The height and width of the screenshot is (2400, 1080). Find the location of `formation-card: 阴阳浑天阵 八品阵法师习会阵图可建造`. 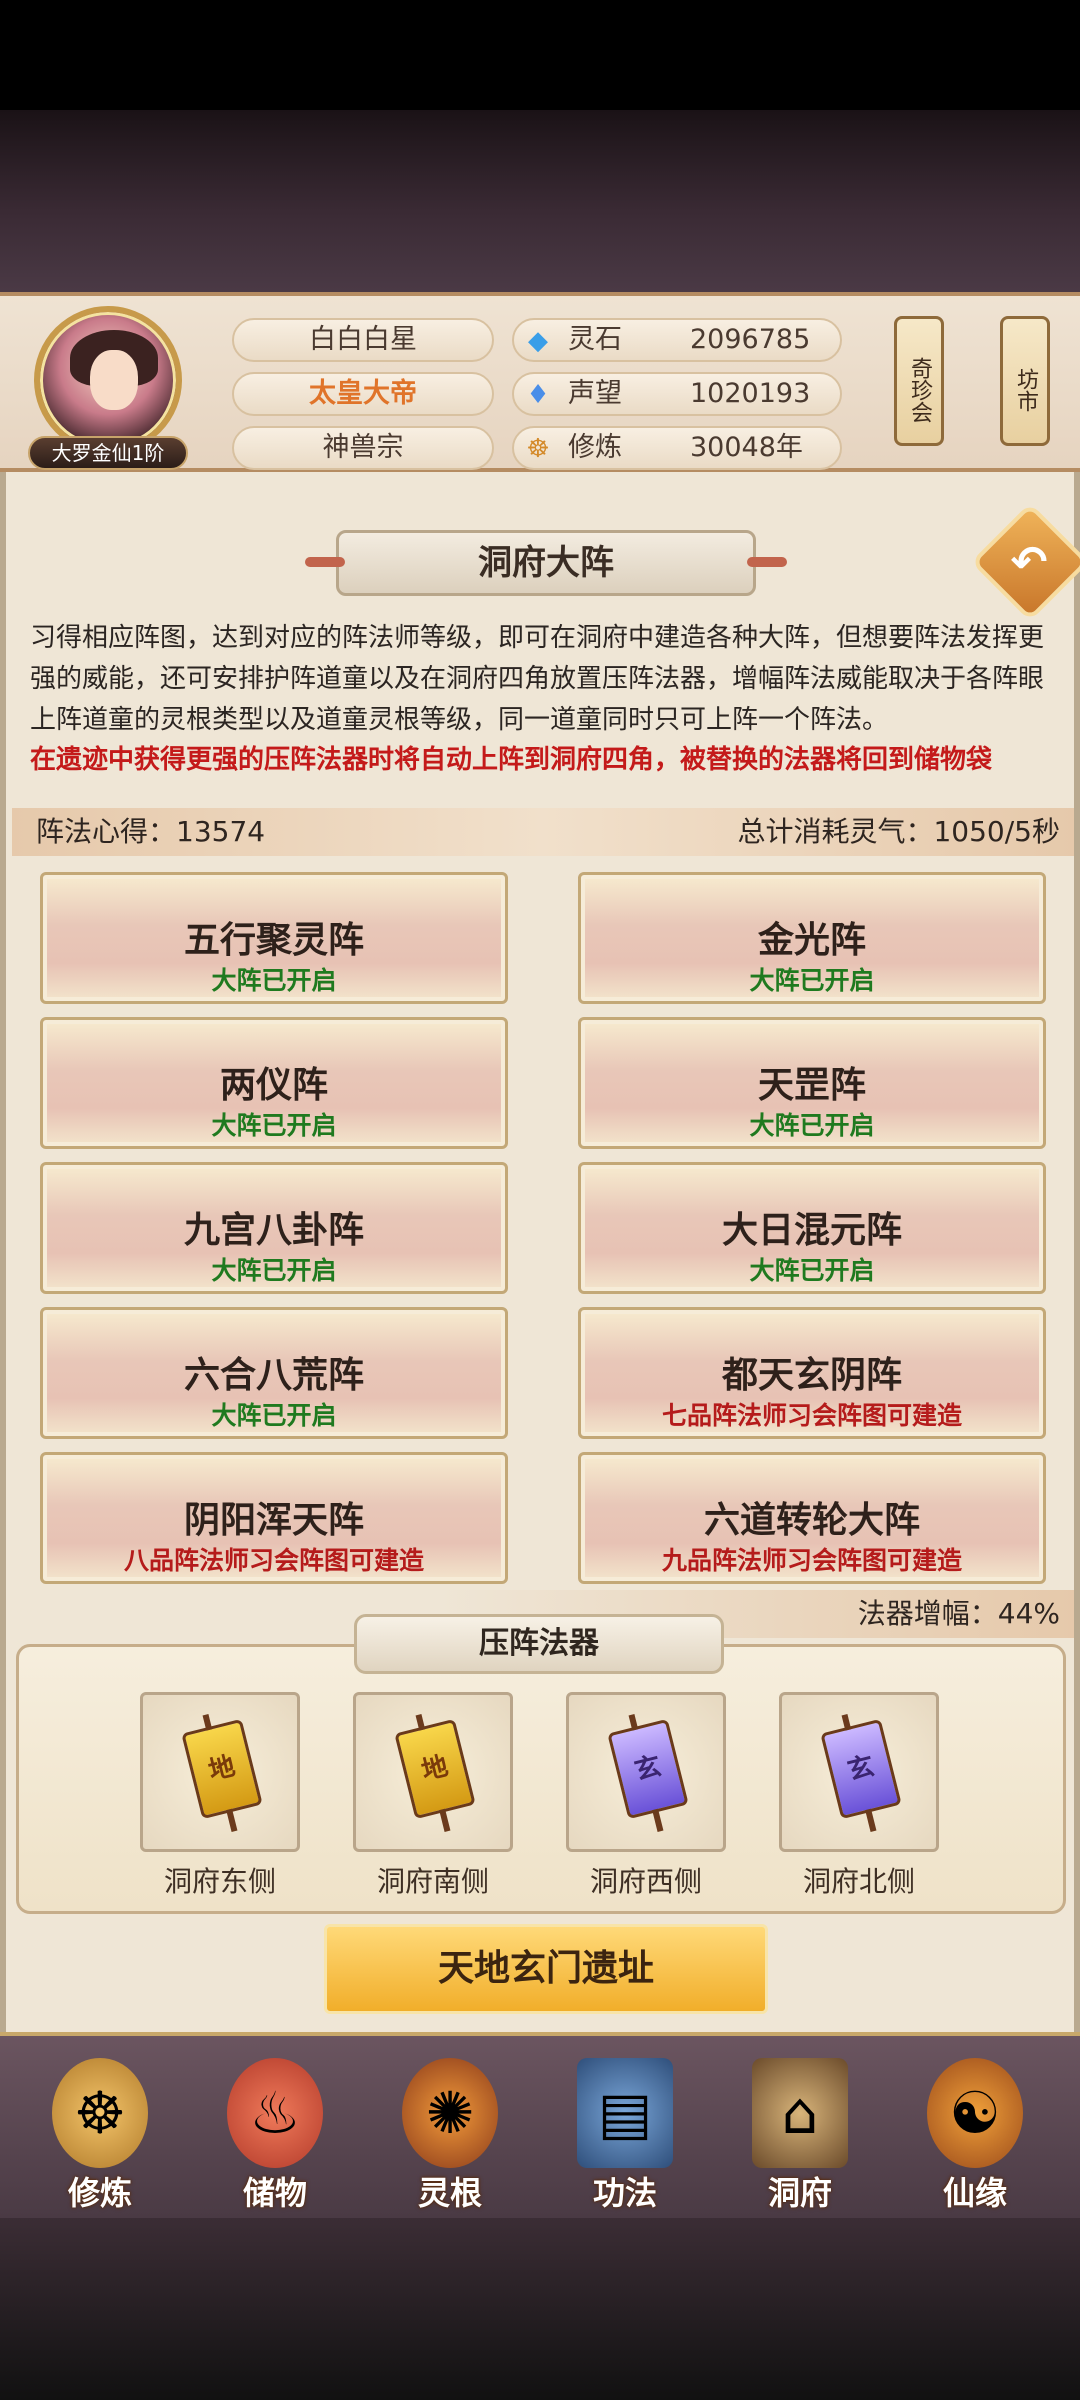

formation-card: 阴阳浑天阵 八品阵法师习会阵图可建造 is located at coordinates (274, 1518).